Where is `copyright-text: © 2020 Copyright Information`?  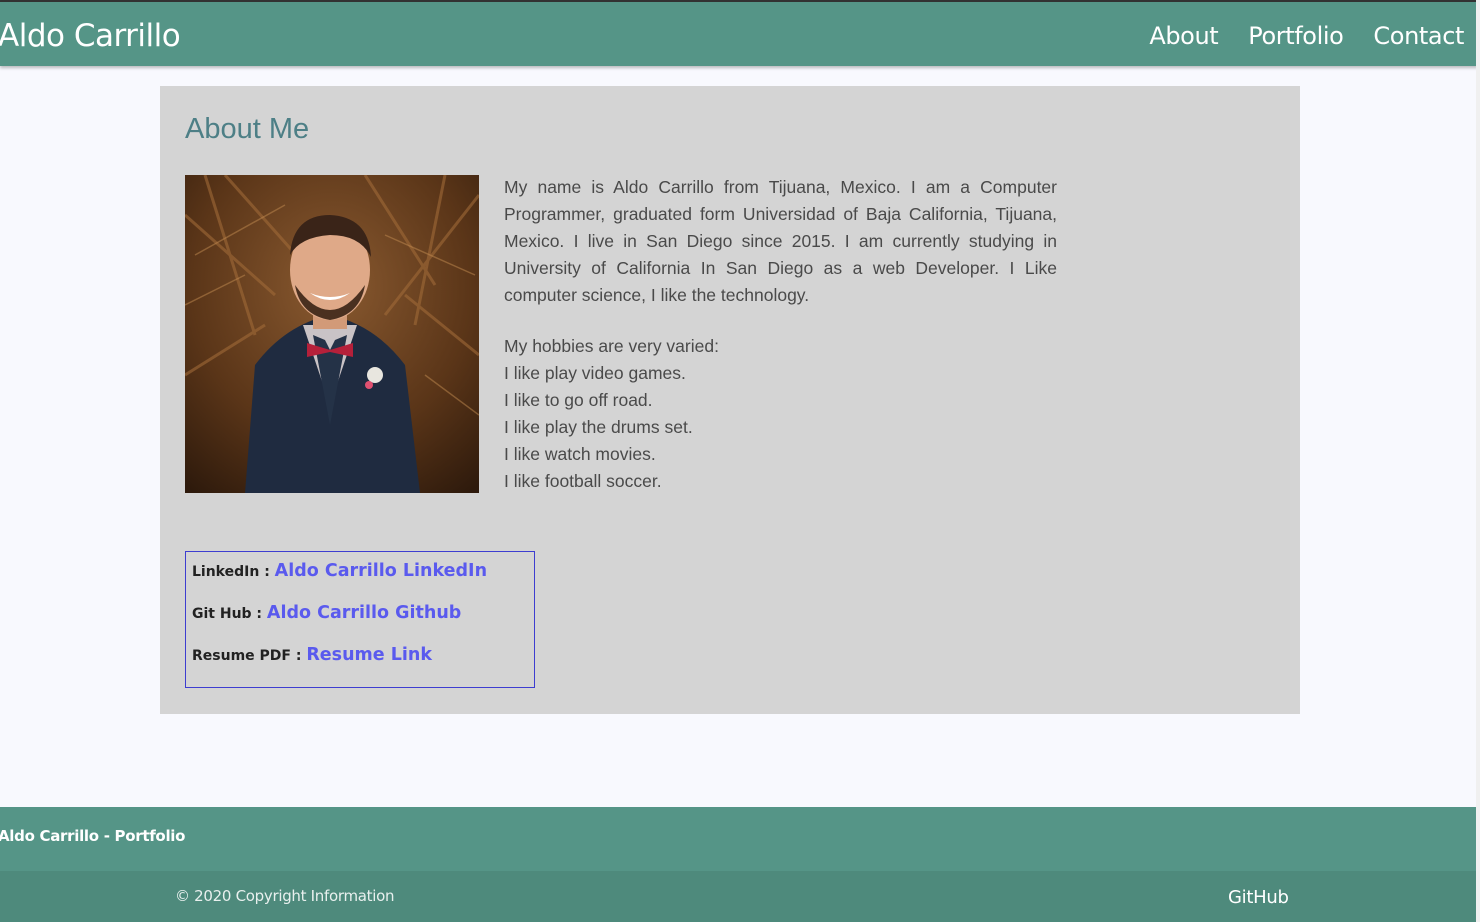
copyright-text: © 2020 Copyright Information is located at coordinates (285, 896).